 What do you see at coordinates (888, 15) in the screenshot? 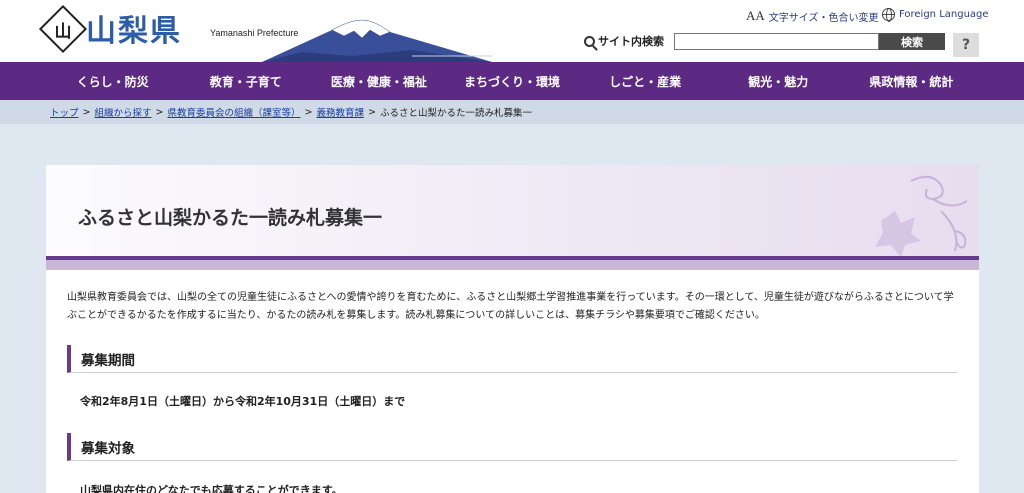
I see `globe-icon` at bounding box center [888, 15].